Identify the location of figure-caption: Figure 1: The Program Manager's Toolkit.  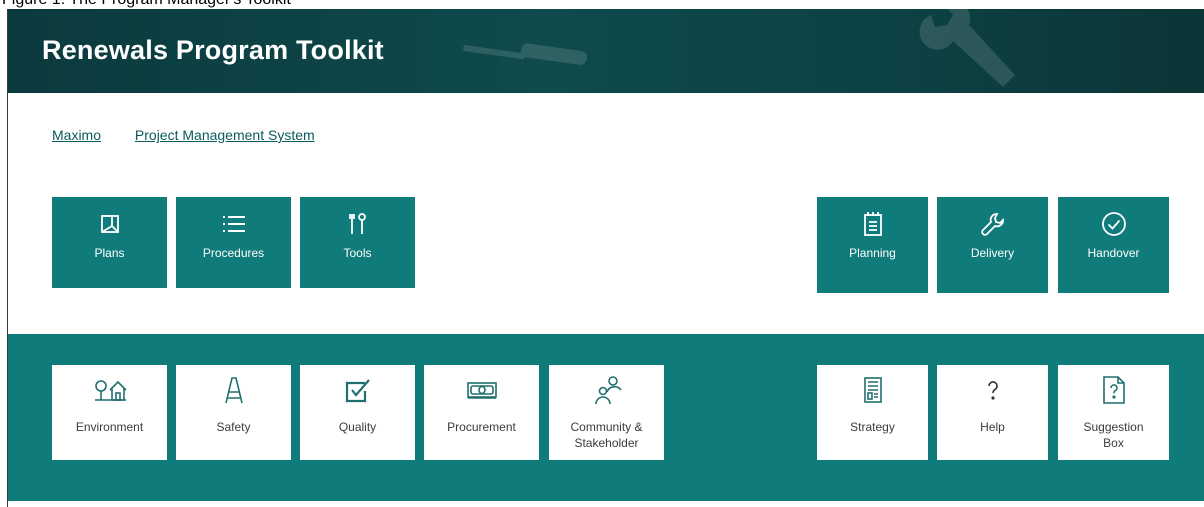
(146, 4).